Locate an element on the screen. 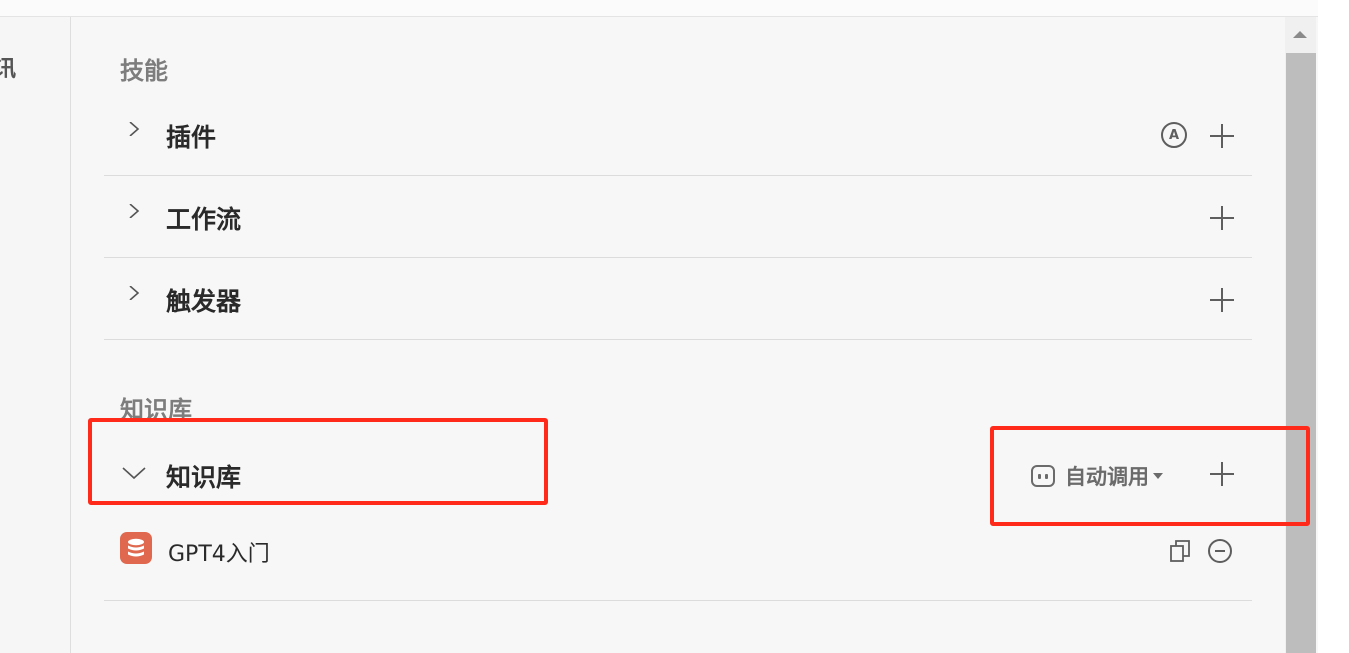 The image size is (1349, 653). add-plugin-button is located at coordinates (1222, 136).